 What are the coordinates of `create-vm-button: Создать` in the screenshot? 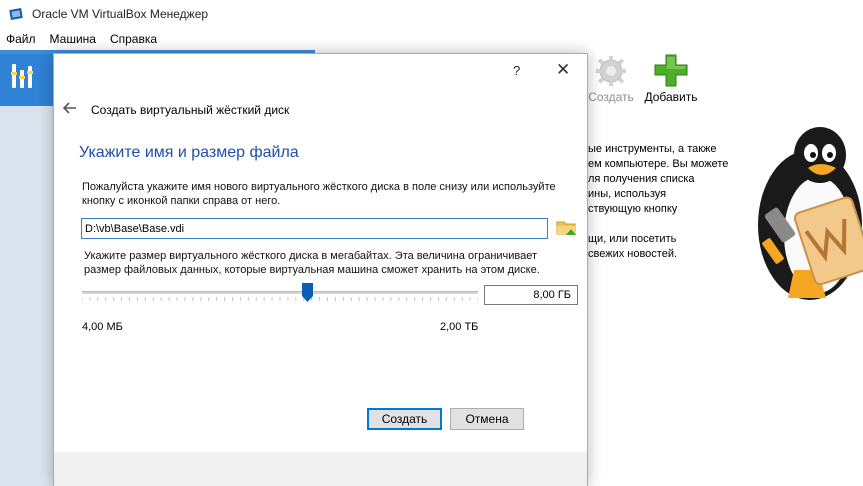 It's located at (611, 79).